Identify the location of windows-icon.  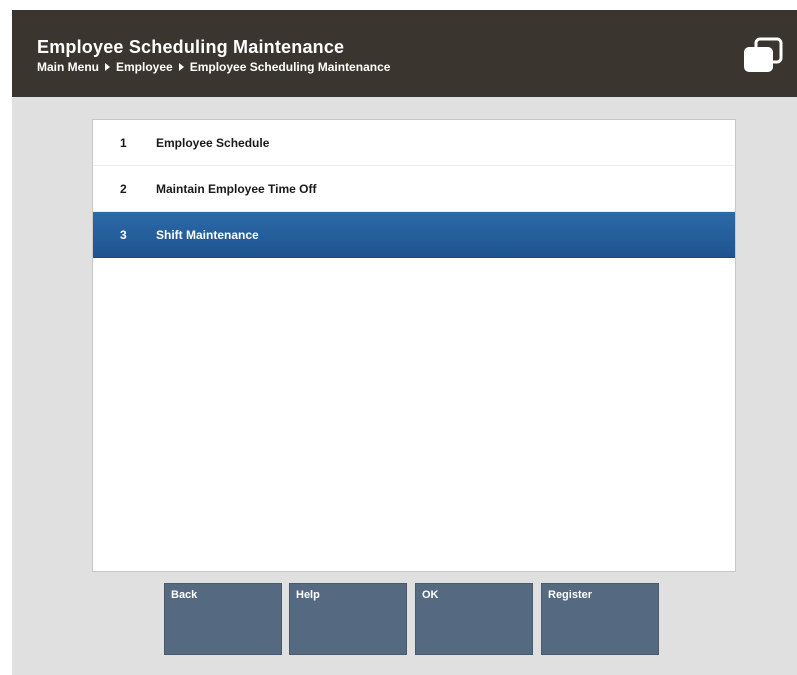
(763, 55).